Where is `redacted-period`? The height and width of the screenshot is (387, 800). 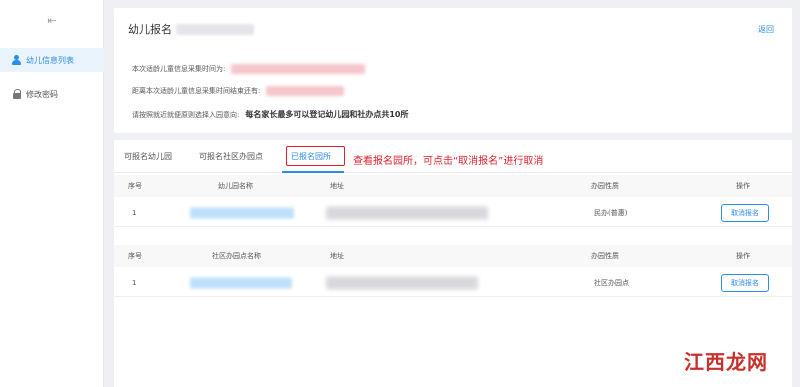 redacted-period is located at coordinates (298, 69).